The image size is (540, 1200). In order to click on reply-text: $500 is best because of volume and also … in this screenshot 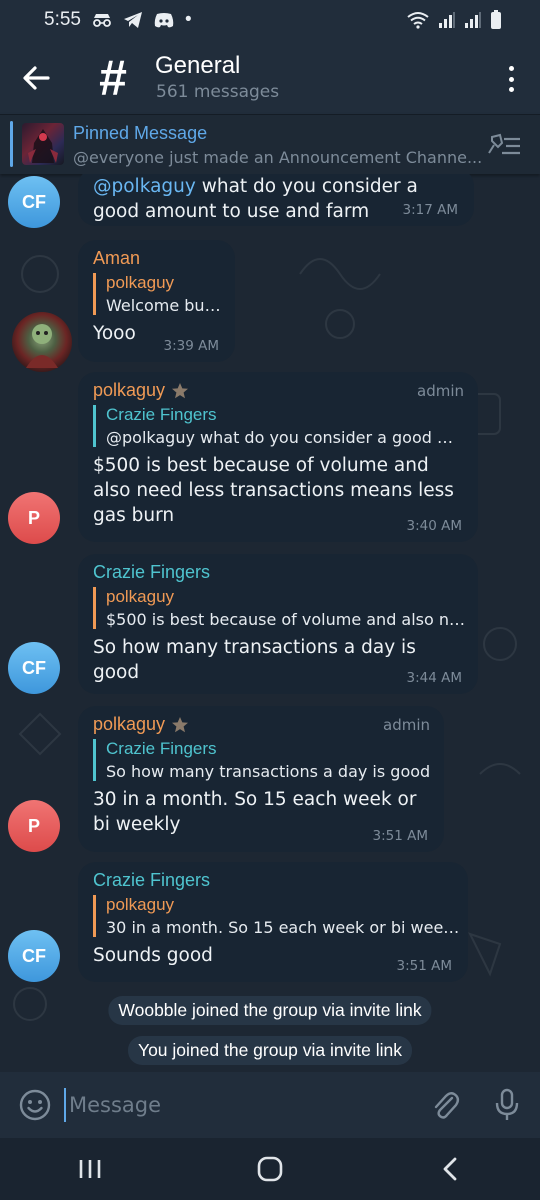, I will do `click(286, 619)`.